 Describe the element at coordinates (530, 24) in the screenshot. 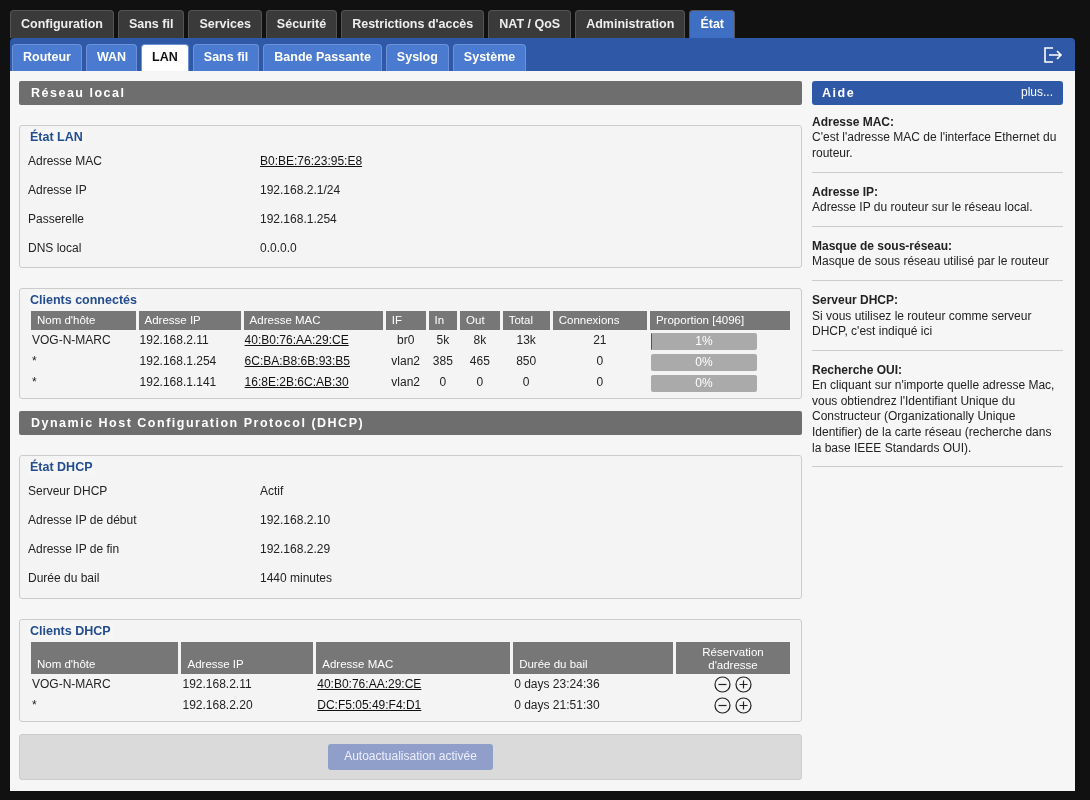

I see `main-tab: NAT / QoS` at that location.